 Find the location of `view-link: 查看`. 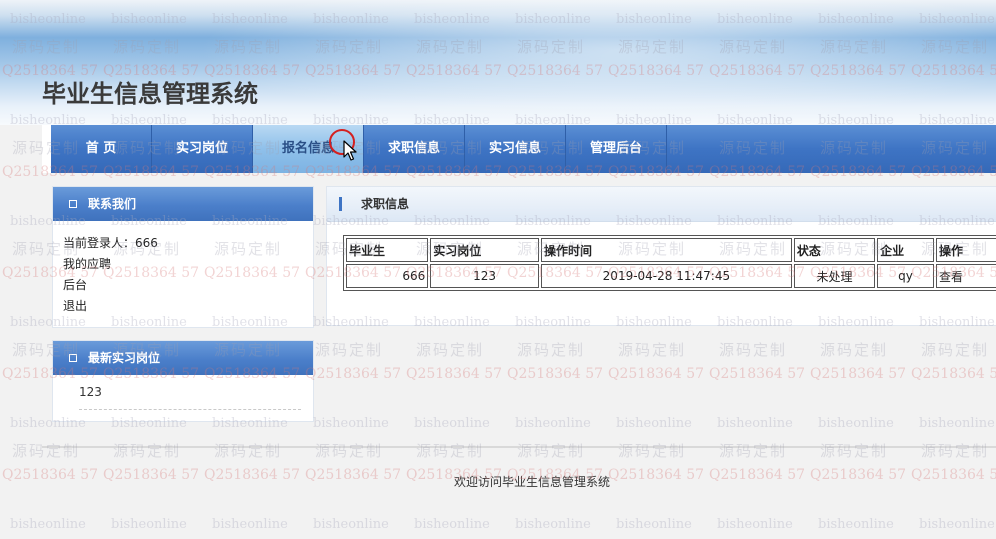

view-link: 查看 is located at coordinates (965, 276).